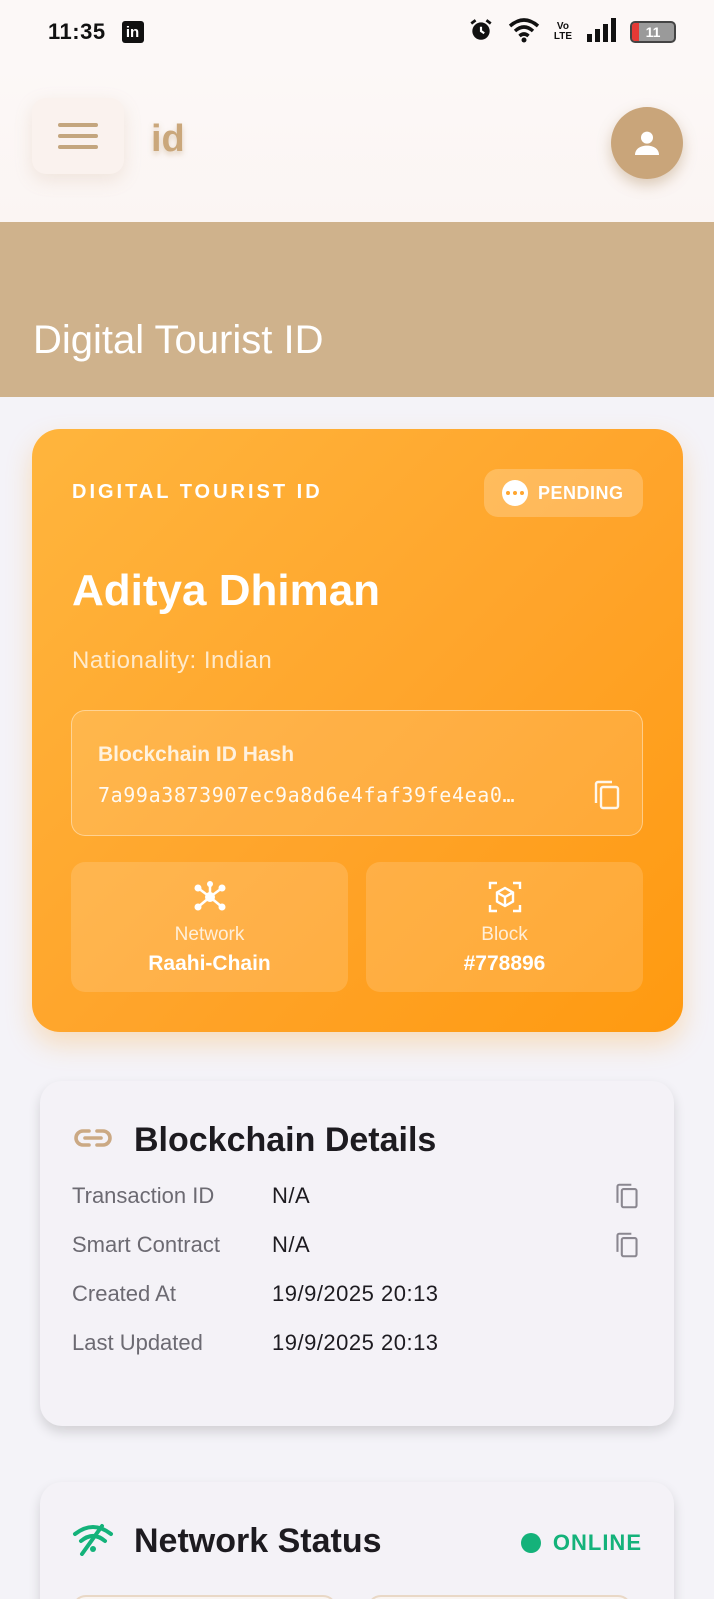  Describe the element at coordinates (285, 1140) in the screenshot. I see `blockchain-details-title: Blockchain Details` at that location.